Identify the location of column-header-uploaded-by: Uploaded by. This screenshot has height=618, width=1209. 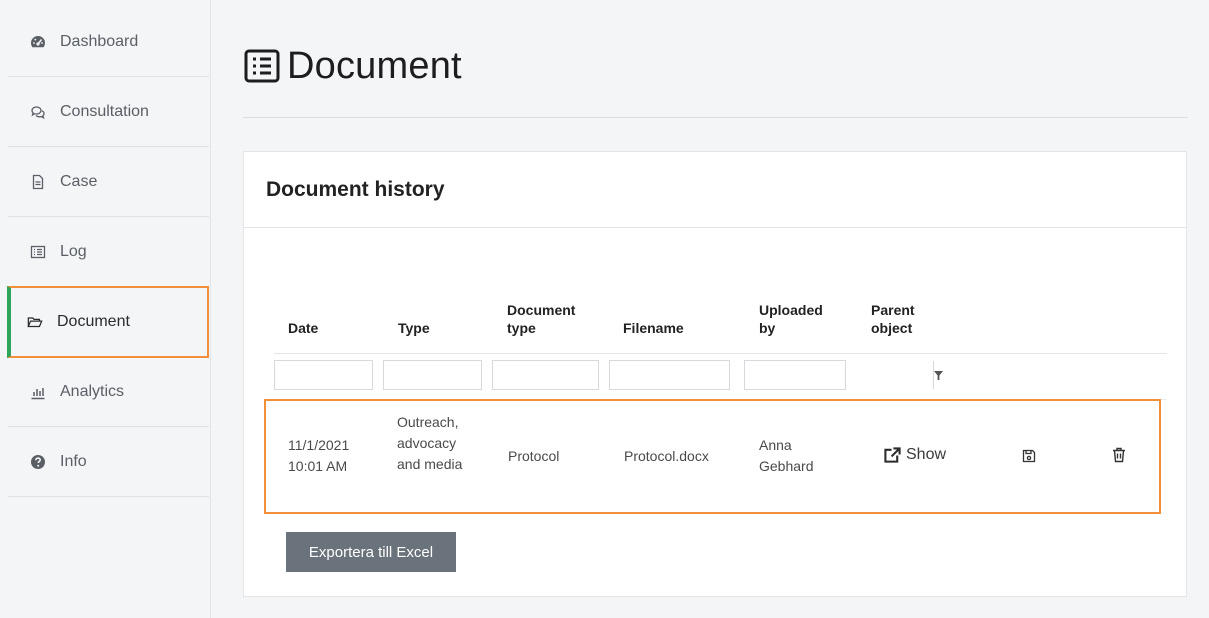
(799, 319).